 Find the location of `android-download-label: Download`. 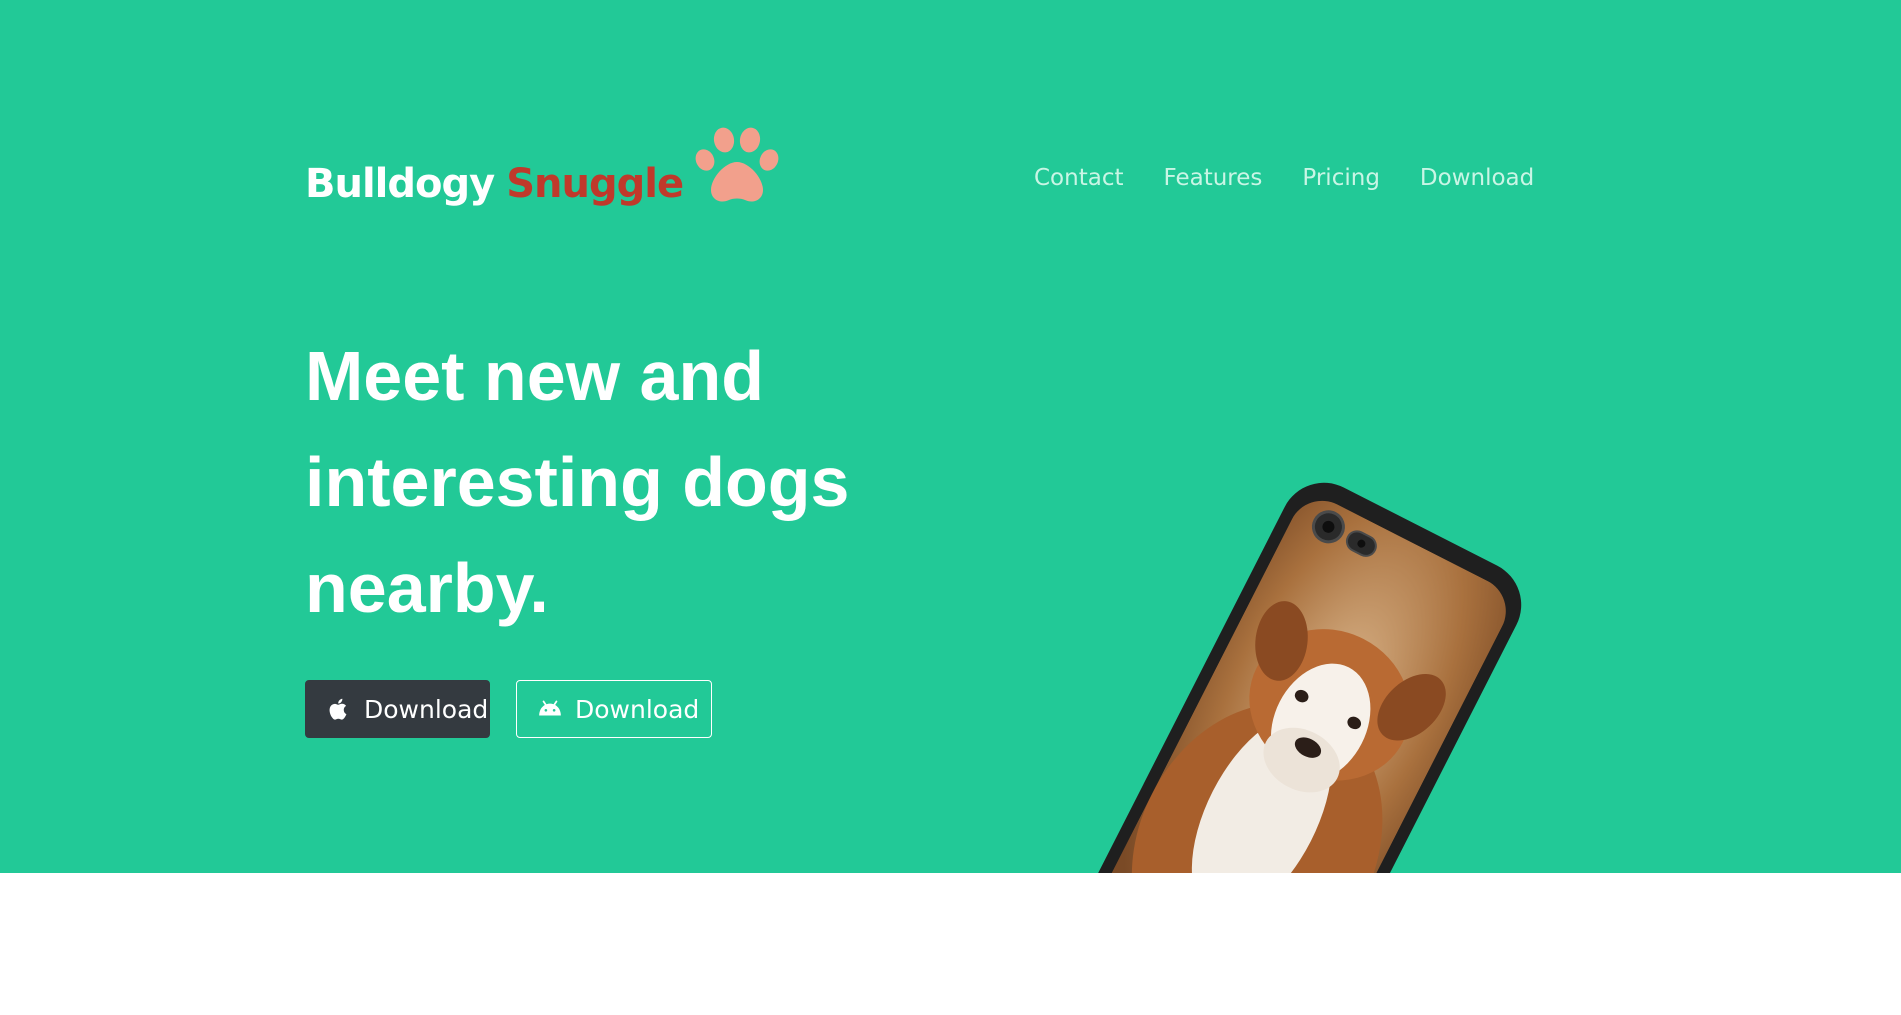

android-download-label: Download is located at coordinates (637, 709).